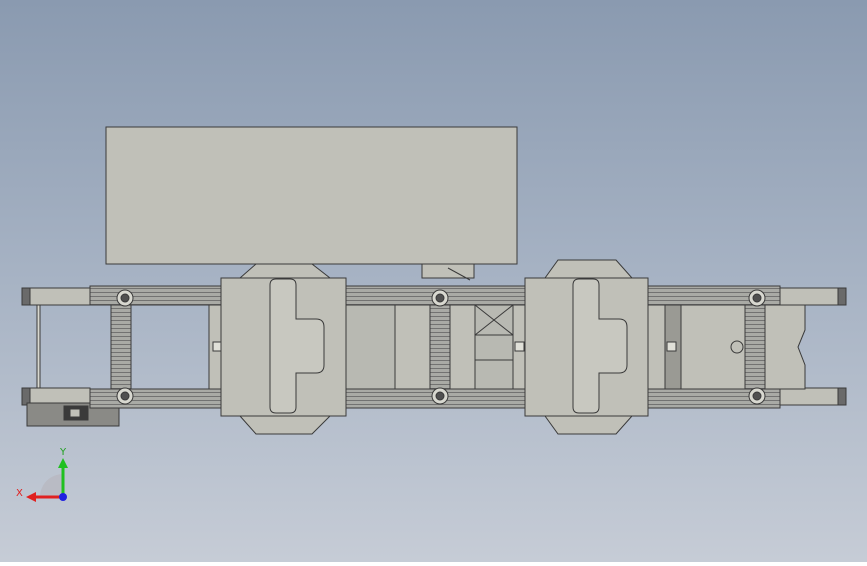 Image resolution: width=867 pixels, height=566 pixels. Describe the element at coordinates (737, 347) in the screenshot. I see `right-block-hole` at that location.